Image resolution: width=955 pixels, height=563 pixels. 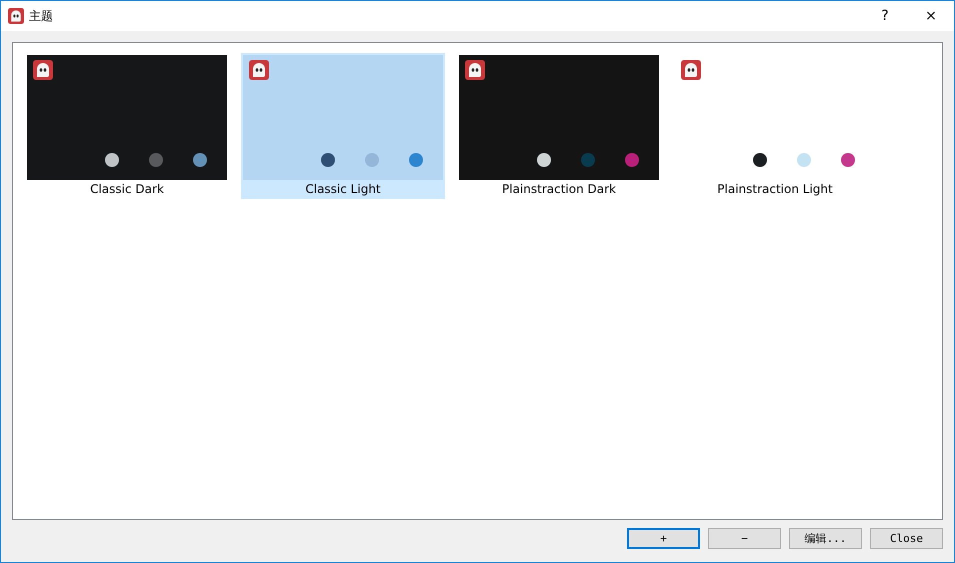 I want to click on close-button: ×, so click(x=931, y=16).